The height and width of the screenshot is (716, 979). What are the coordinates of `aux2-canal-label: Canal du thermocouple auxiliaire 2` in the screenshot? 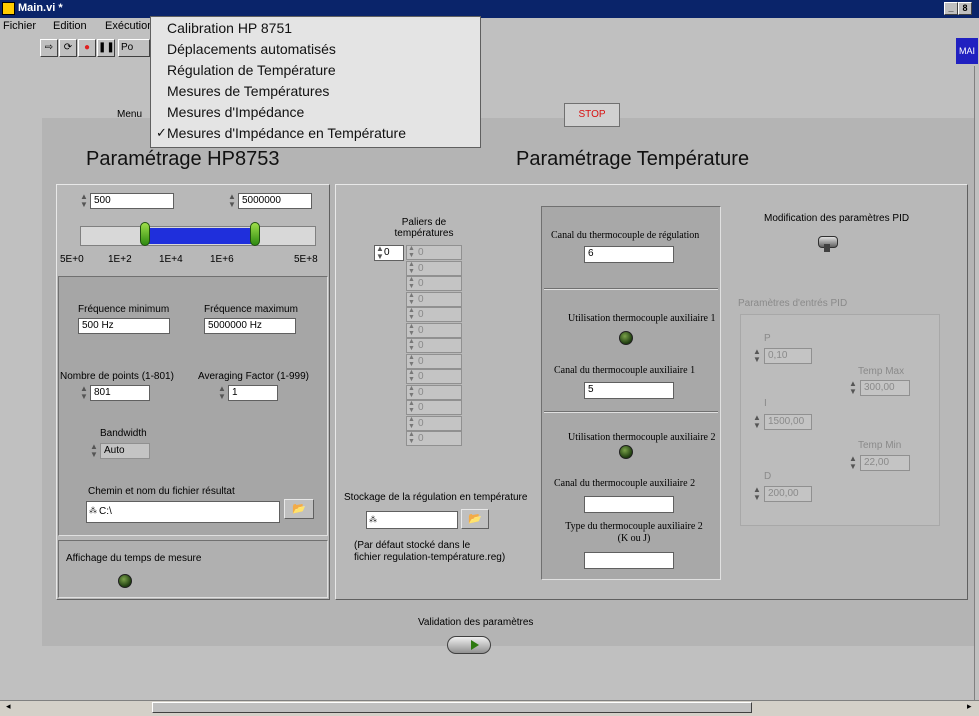 It's located at (625, 483).